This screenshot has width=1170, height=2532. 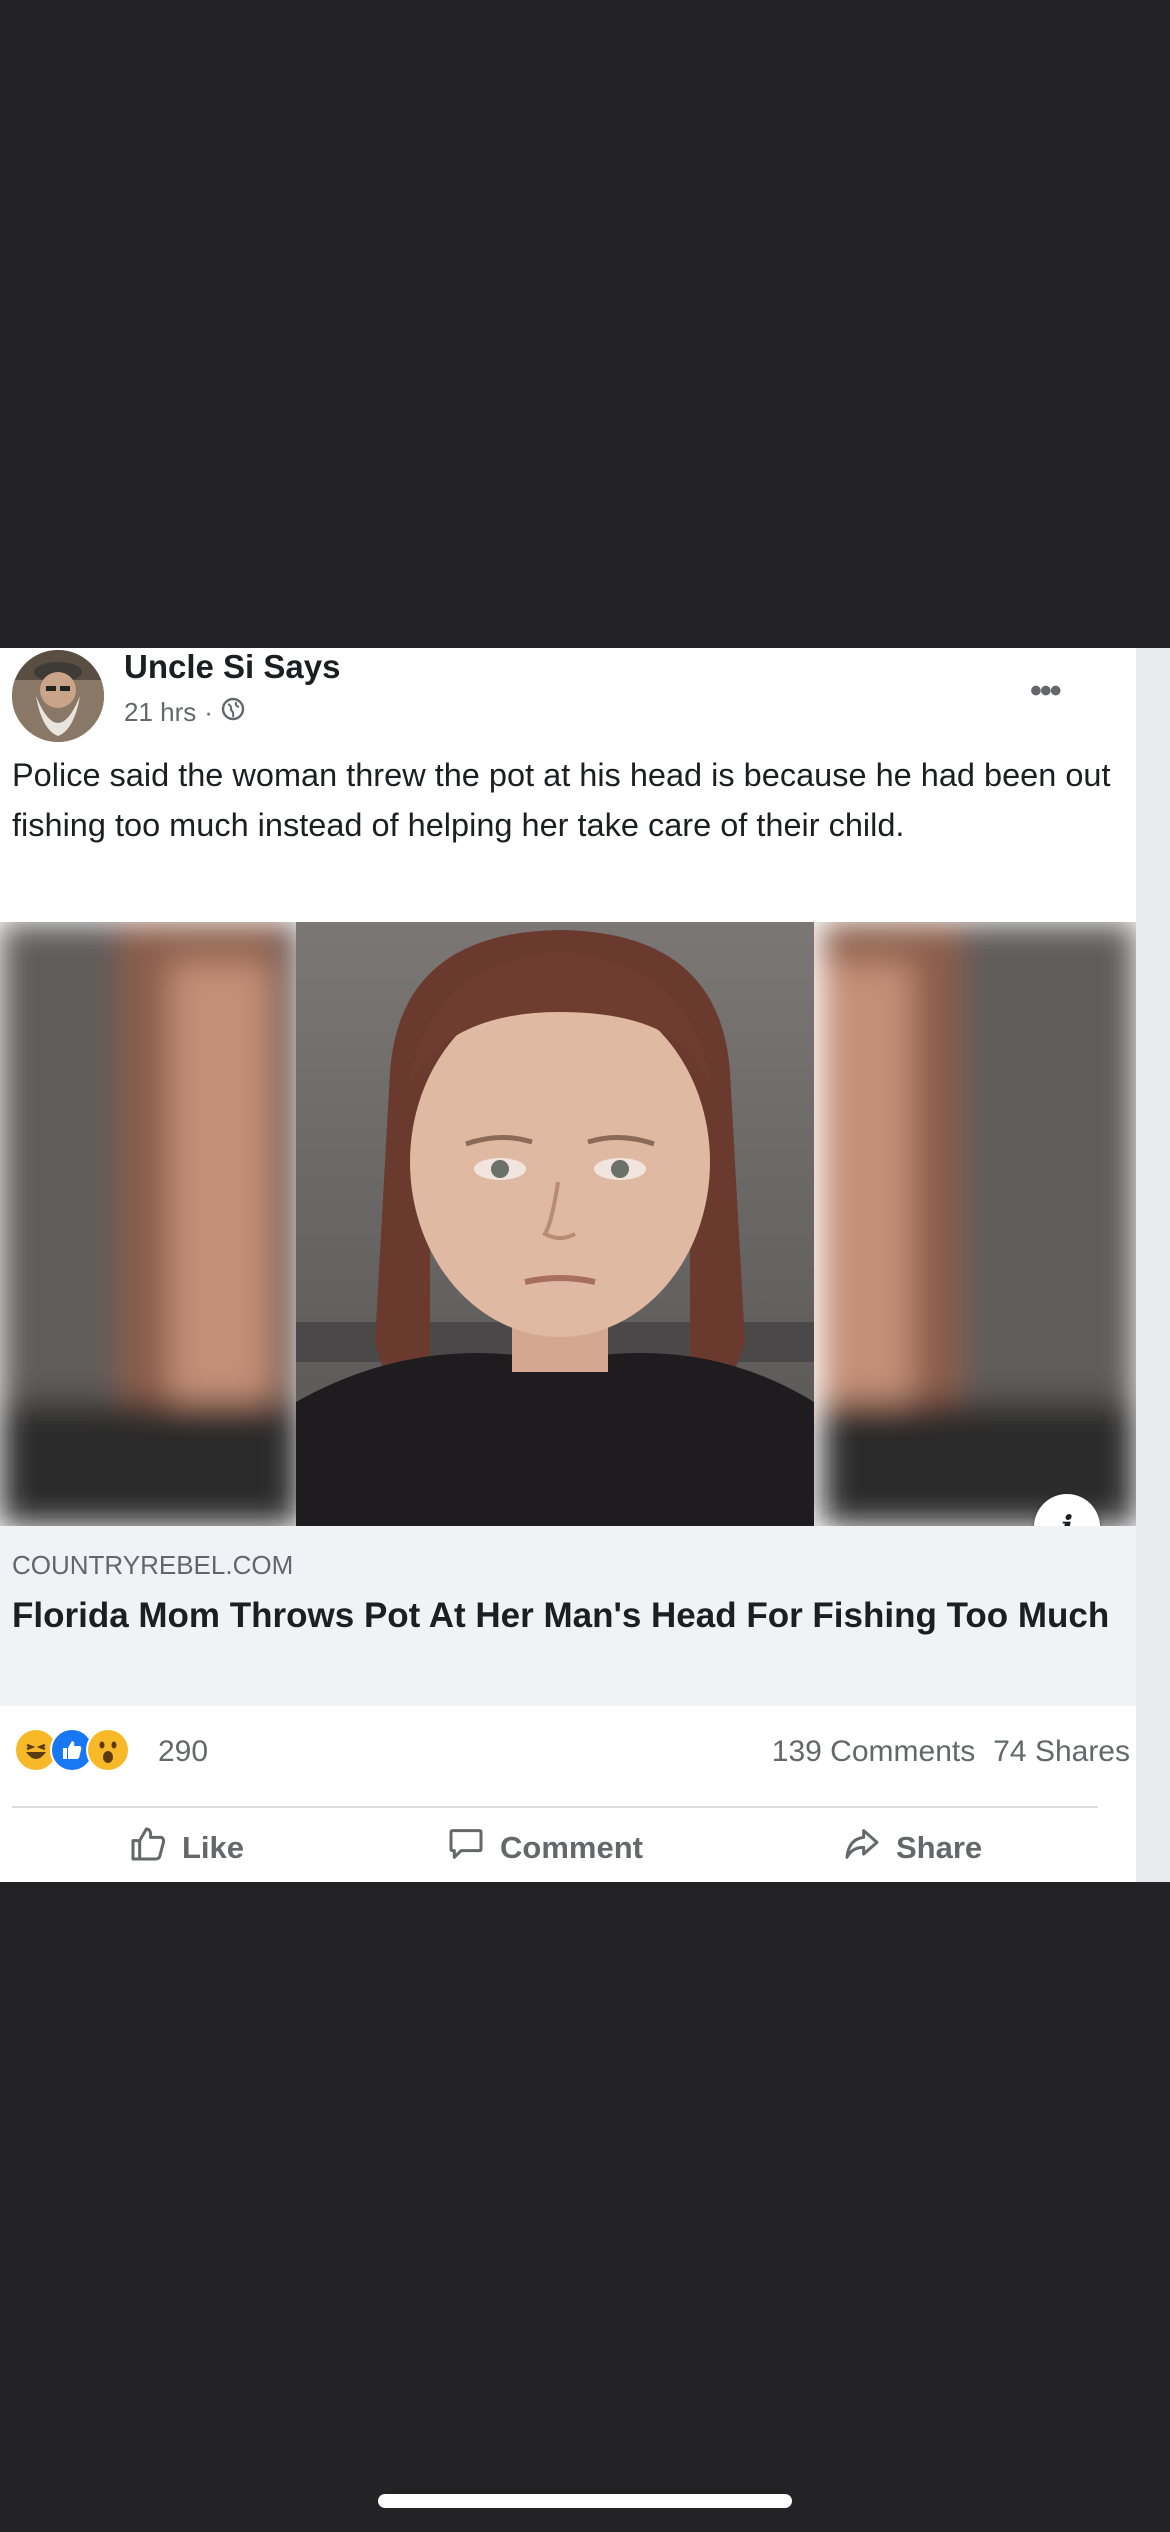 I want to click on post-stats: 139 Comments 74 Shares, so click(x=951, y=1752).